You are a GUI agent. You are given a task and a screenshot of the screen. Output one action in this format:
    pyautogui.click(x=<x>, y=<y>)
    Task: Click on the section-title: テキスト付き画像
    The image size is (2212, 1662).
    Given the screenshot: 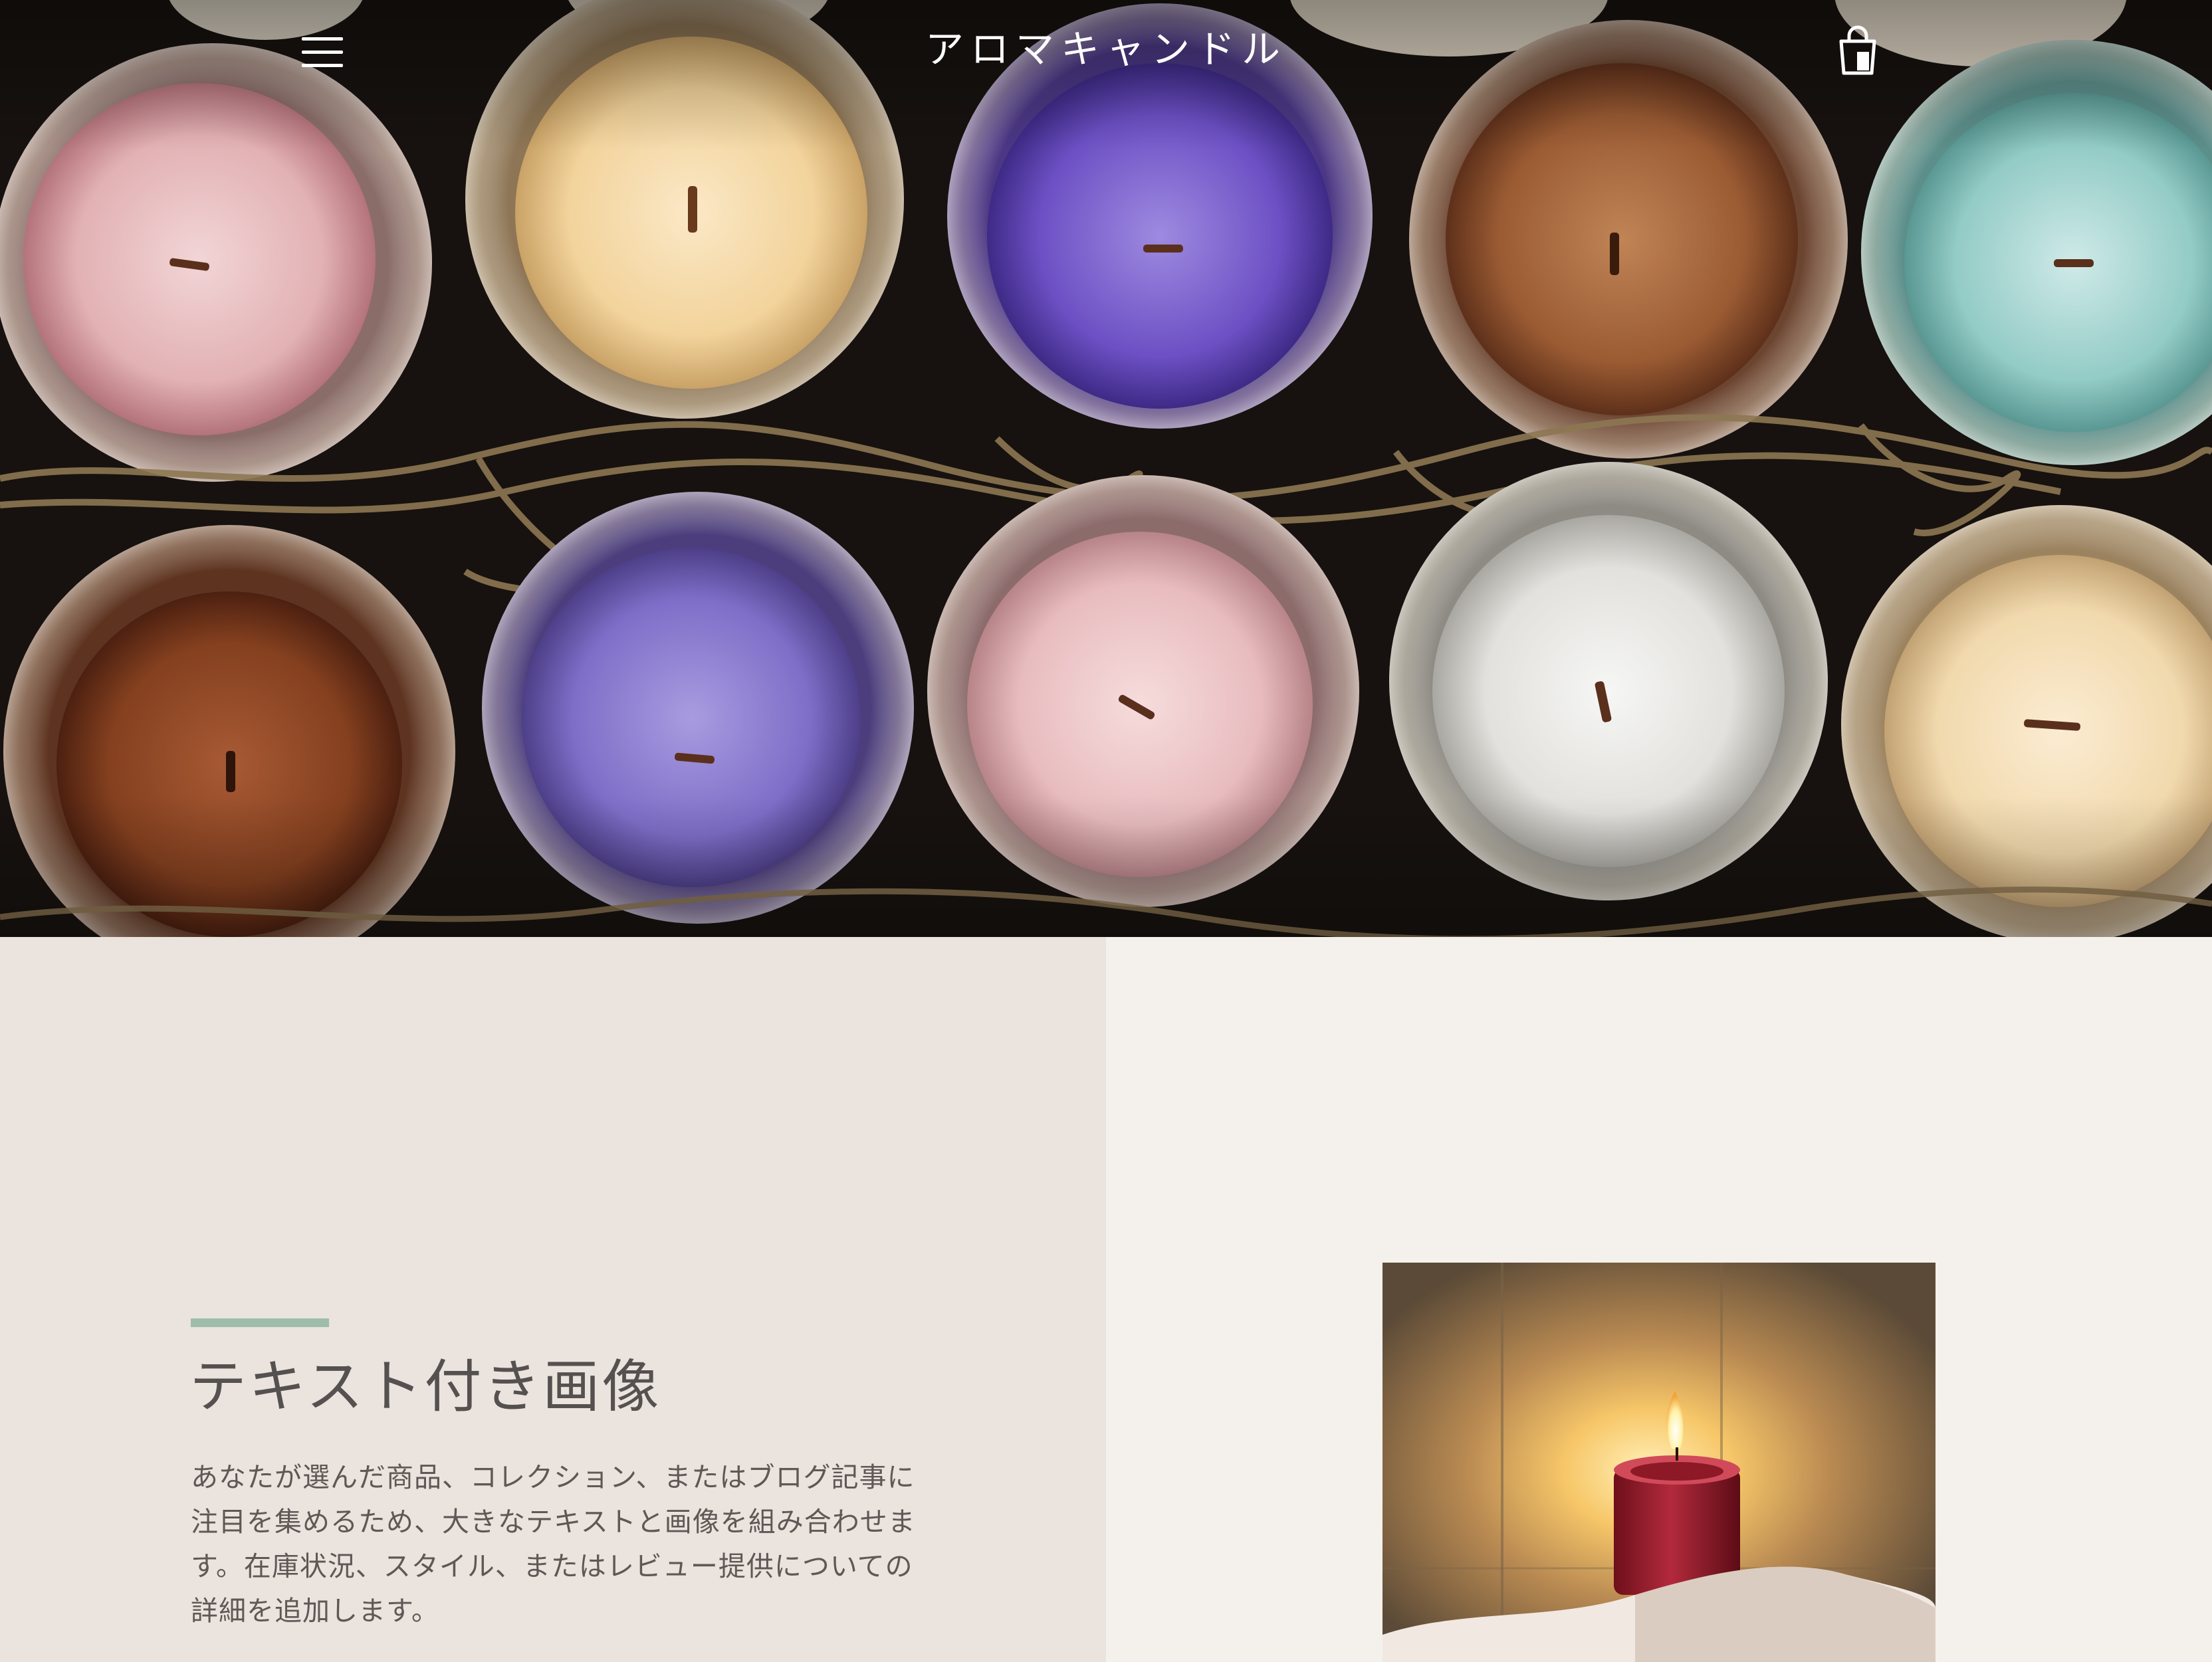 What is the action you would take?
    pyautogui.click(x=425, y=1387)
    